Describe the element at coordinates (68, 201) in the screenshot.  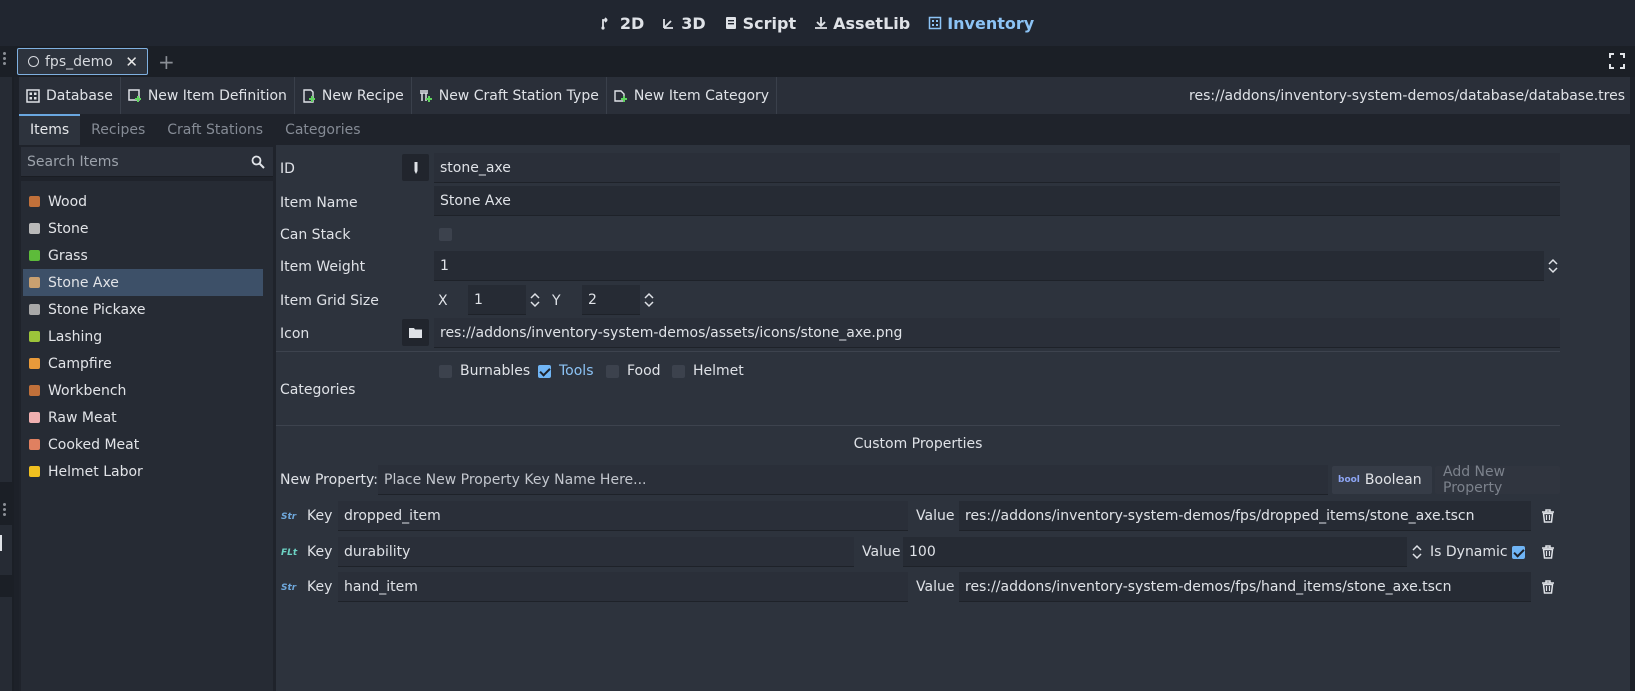
I see `list-item-label: Wood` at that location.